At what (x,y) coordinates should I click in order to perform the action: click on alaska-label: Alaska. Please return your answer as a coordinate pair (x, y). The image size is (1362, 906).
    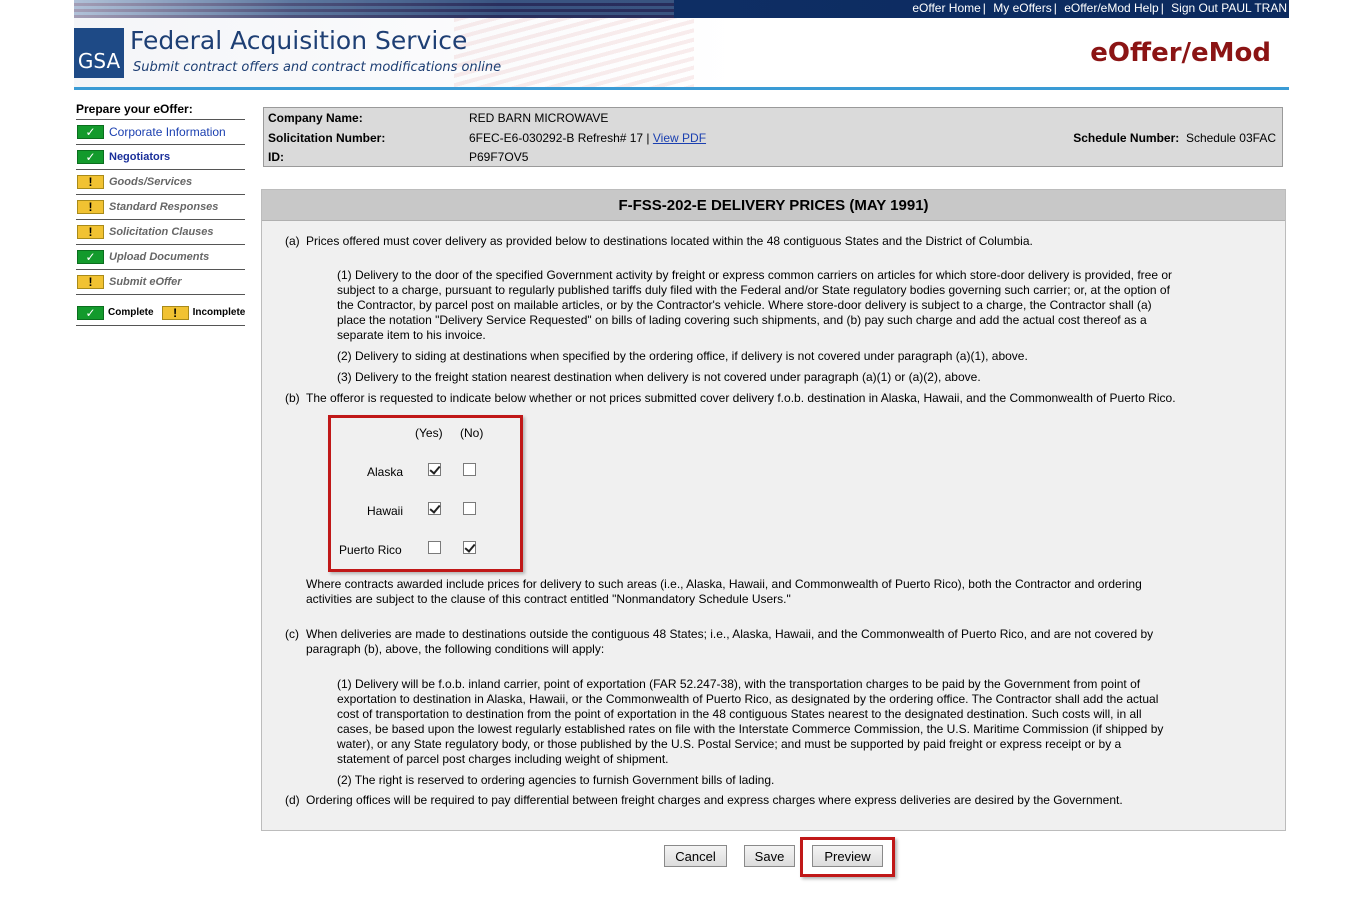
    Looking at the image, I should click on (385, 472).